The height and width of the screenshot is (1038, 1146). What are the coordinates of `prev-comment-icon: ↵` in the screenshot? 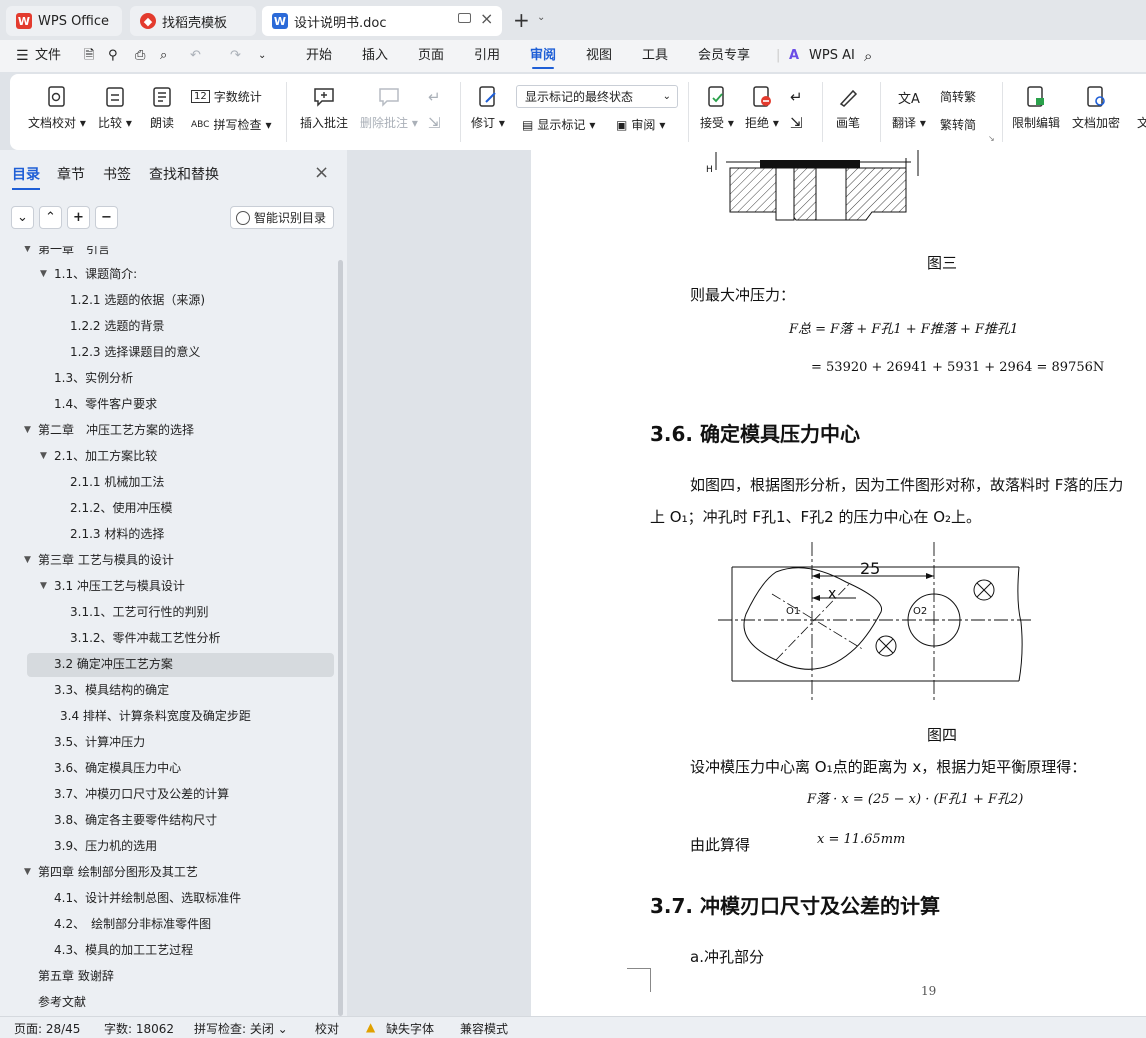 It's located at (434, 97).